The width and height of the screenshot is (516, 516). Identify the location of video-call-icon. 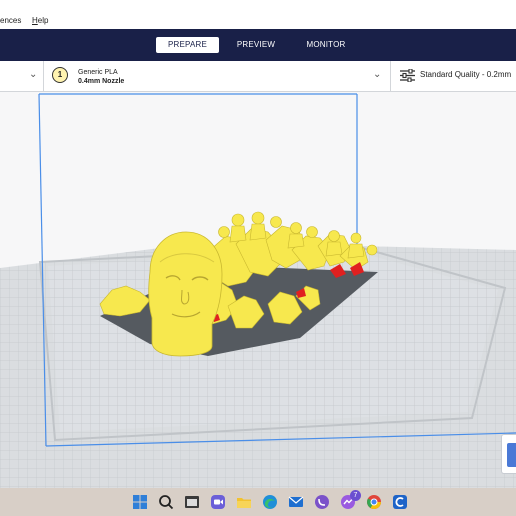
(218, 502).